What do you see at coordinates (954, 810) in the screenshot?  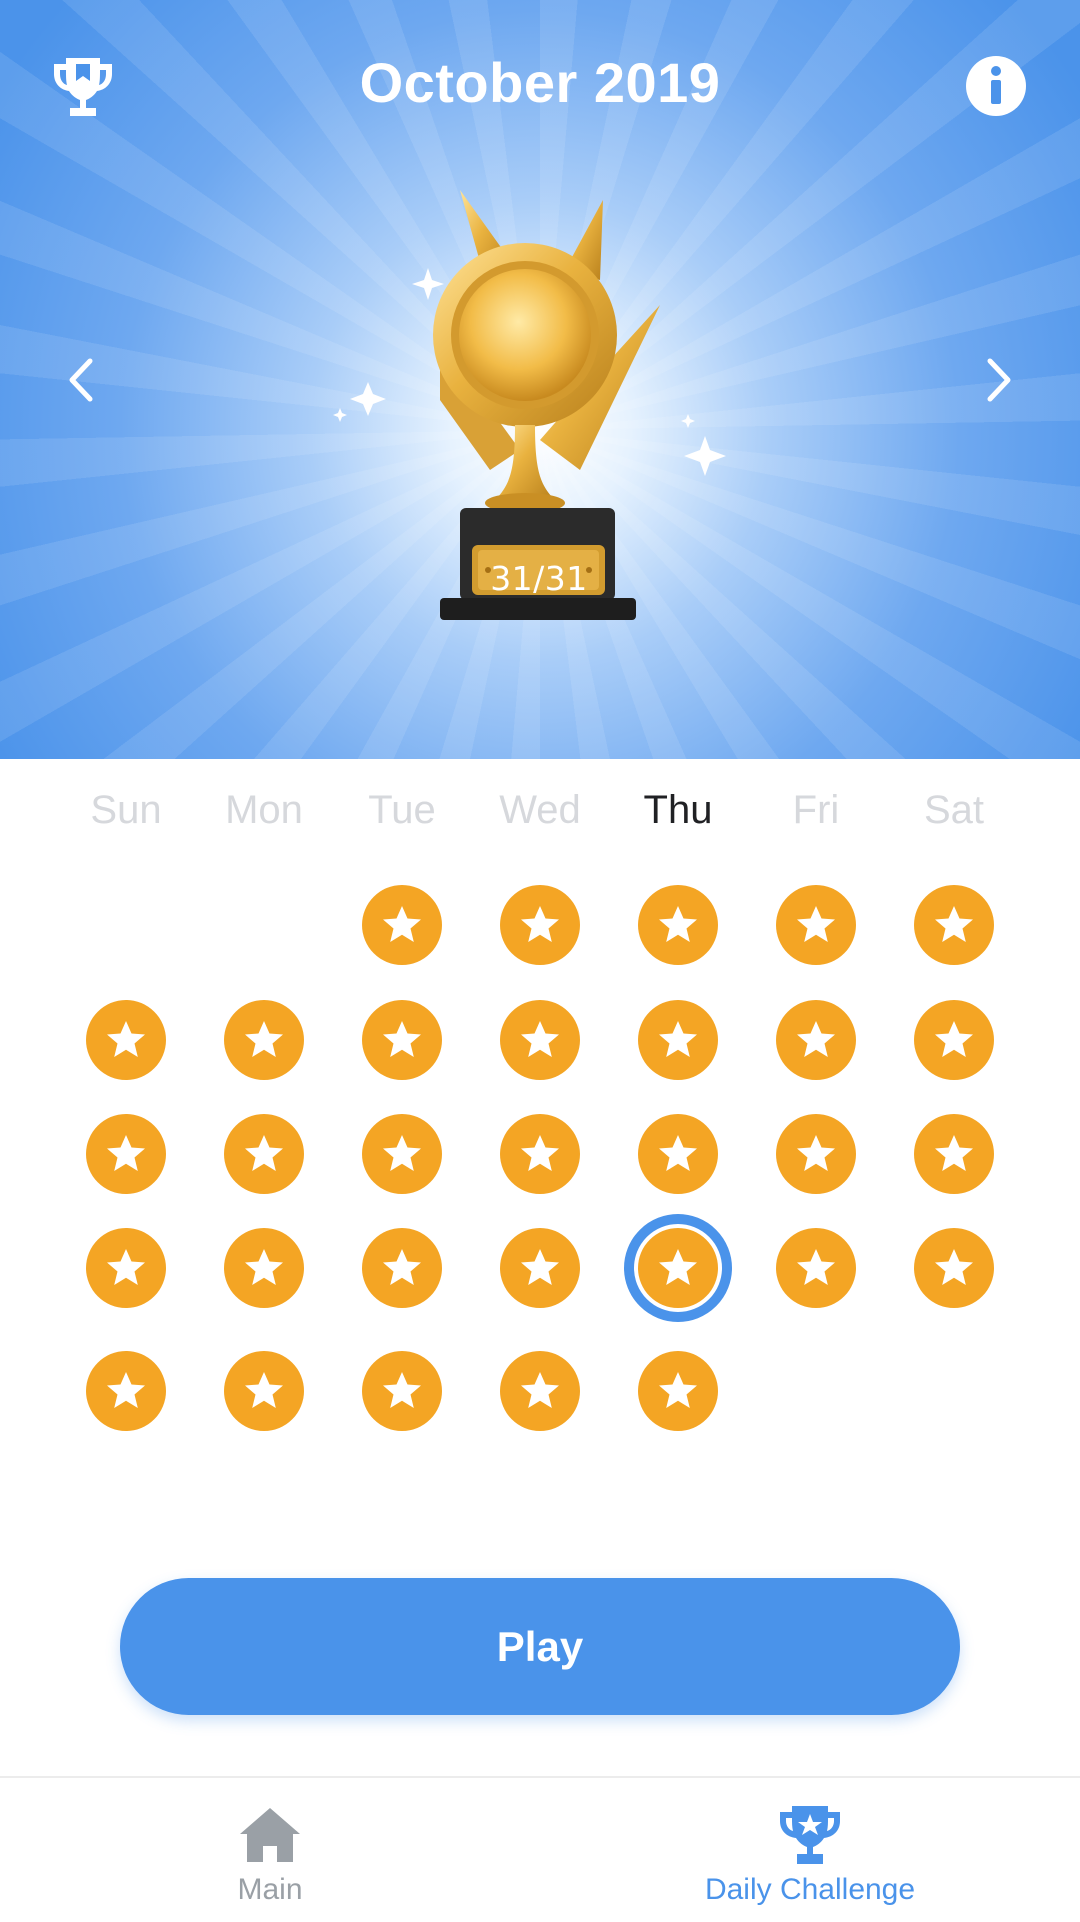 I see `weekday-sat: Sat` at bounding box center [954, 810].